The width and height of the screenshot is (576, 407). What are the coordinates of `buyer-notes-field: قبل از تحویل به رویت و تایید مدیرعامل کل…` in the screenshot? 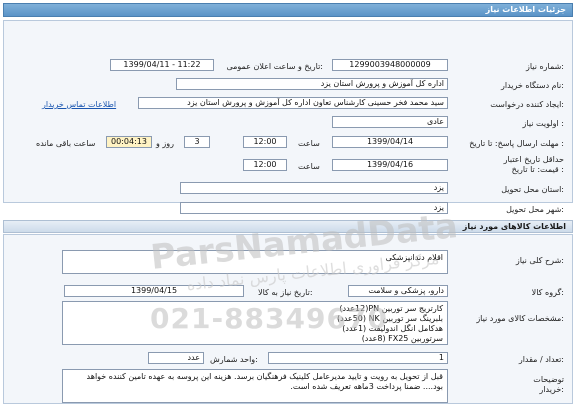 It's located at (255, 386).